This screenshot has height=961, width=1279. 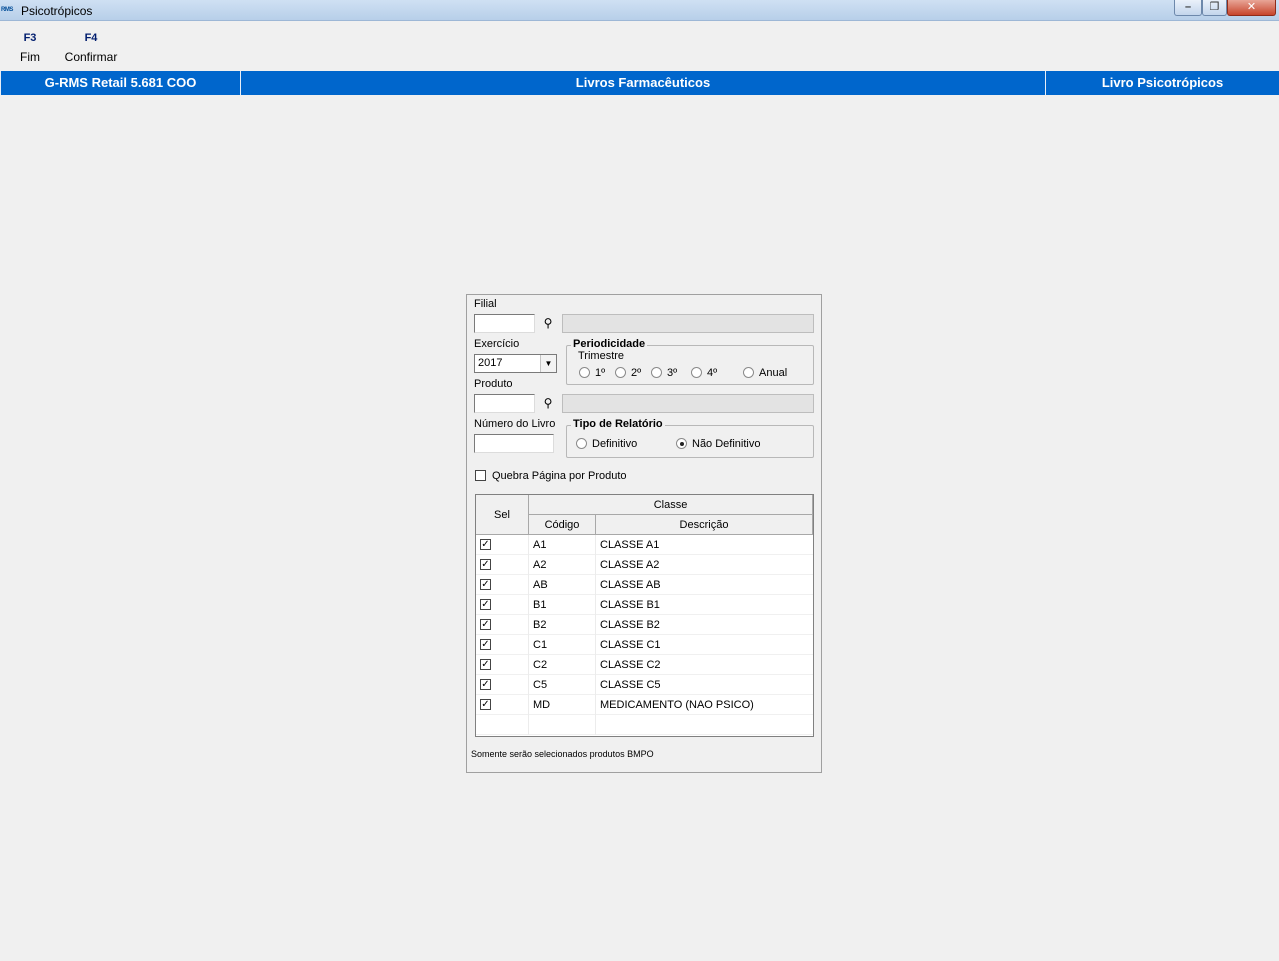 I want to click on table-row: ✓ C2 CLASSE C2, so click(x=644, y=665).